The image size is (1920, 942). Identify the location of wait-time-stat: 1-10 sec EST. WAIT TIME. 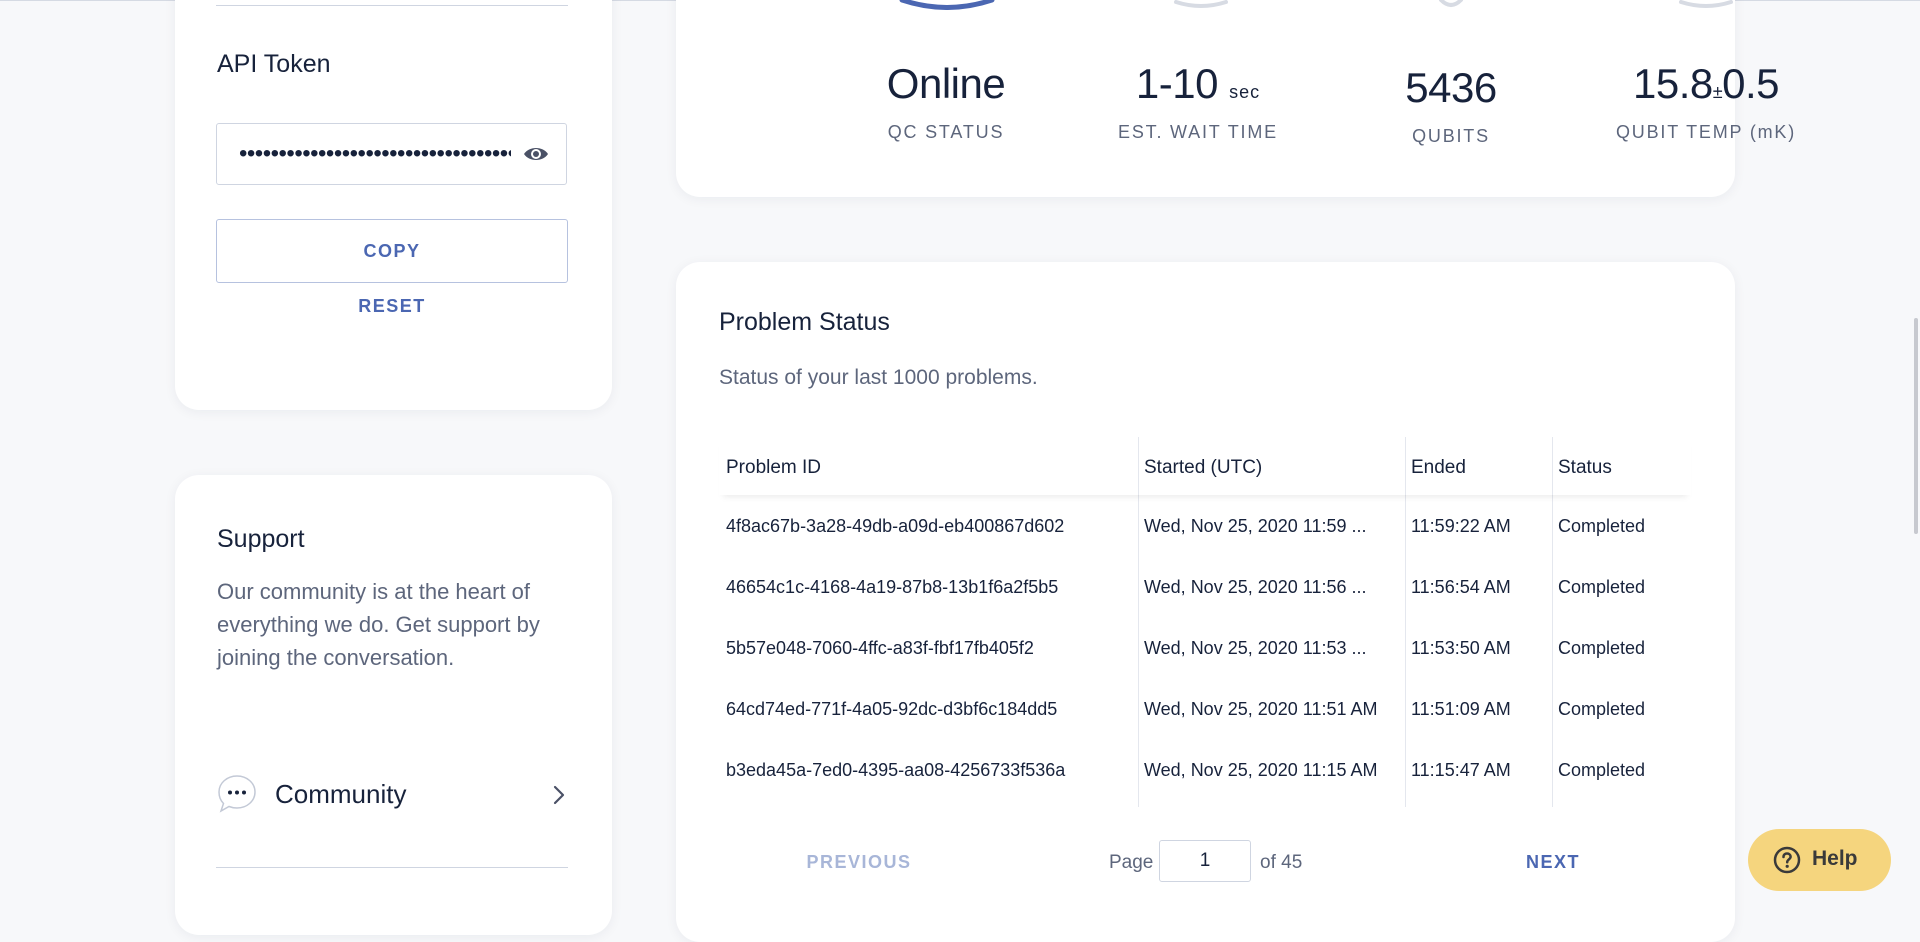
(1198, 101).